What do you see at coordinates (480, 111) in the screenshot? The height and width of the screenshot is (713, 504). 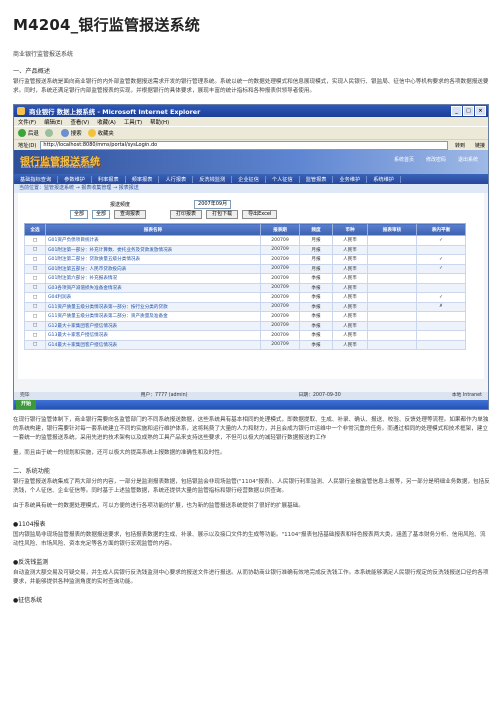 I see `close-icon: ×` at bounding box center [480, 111].